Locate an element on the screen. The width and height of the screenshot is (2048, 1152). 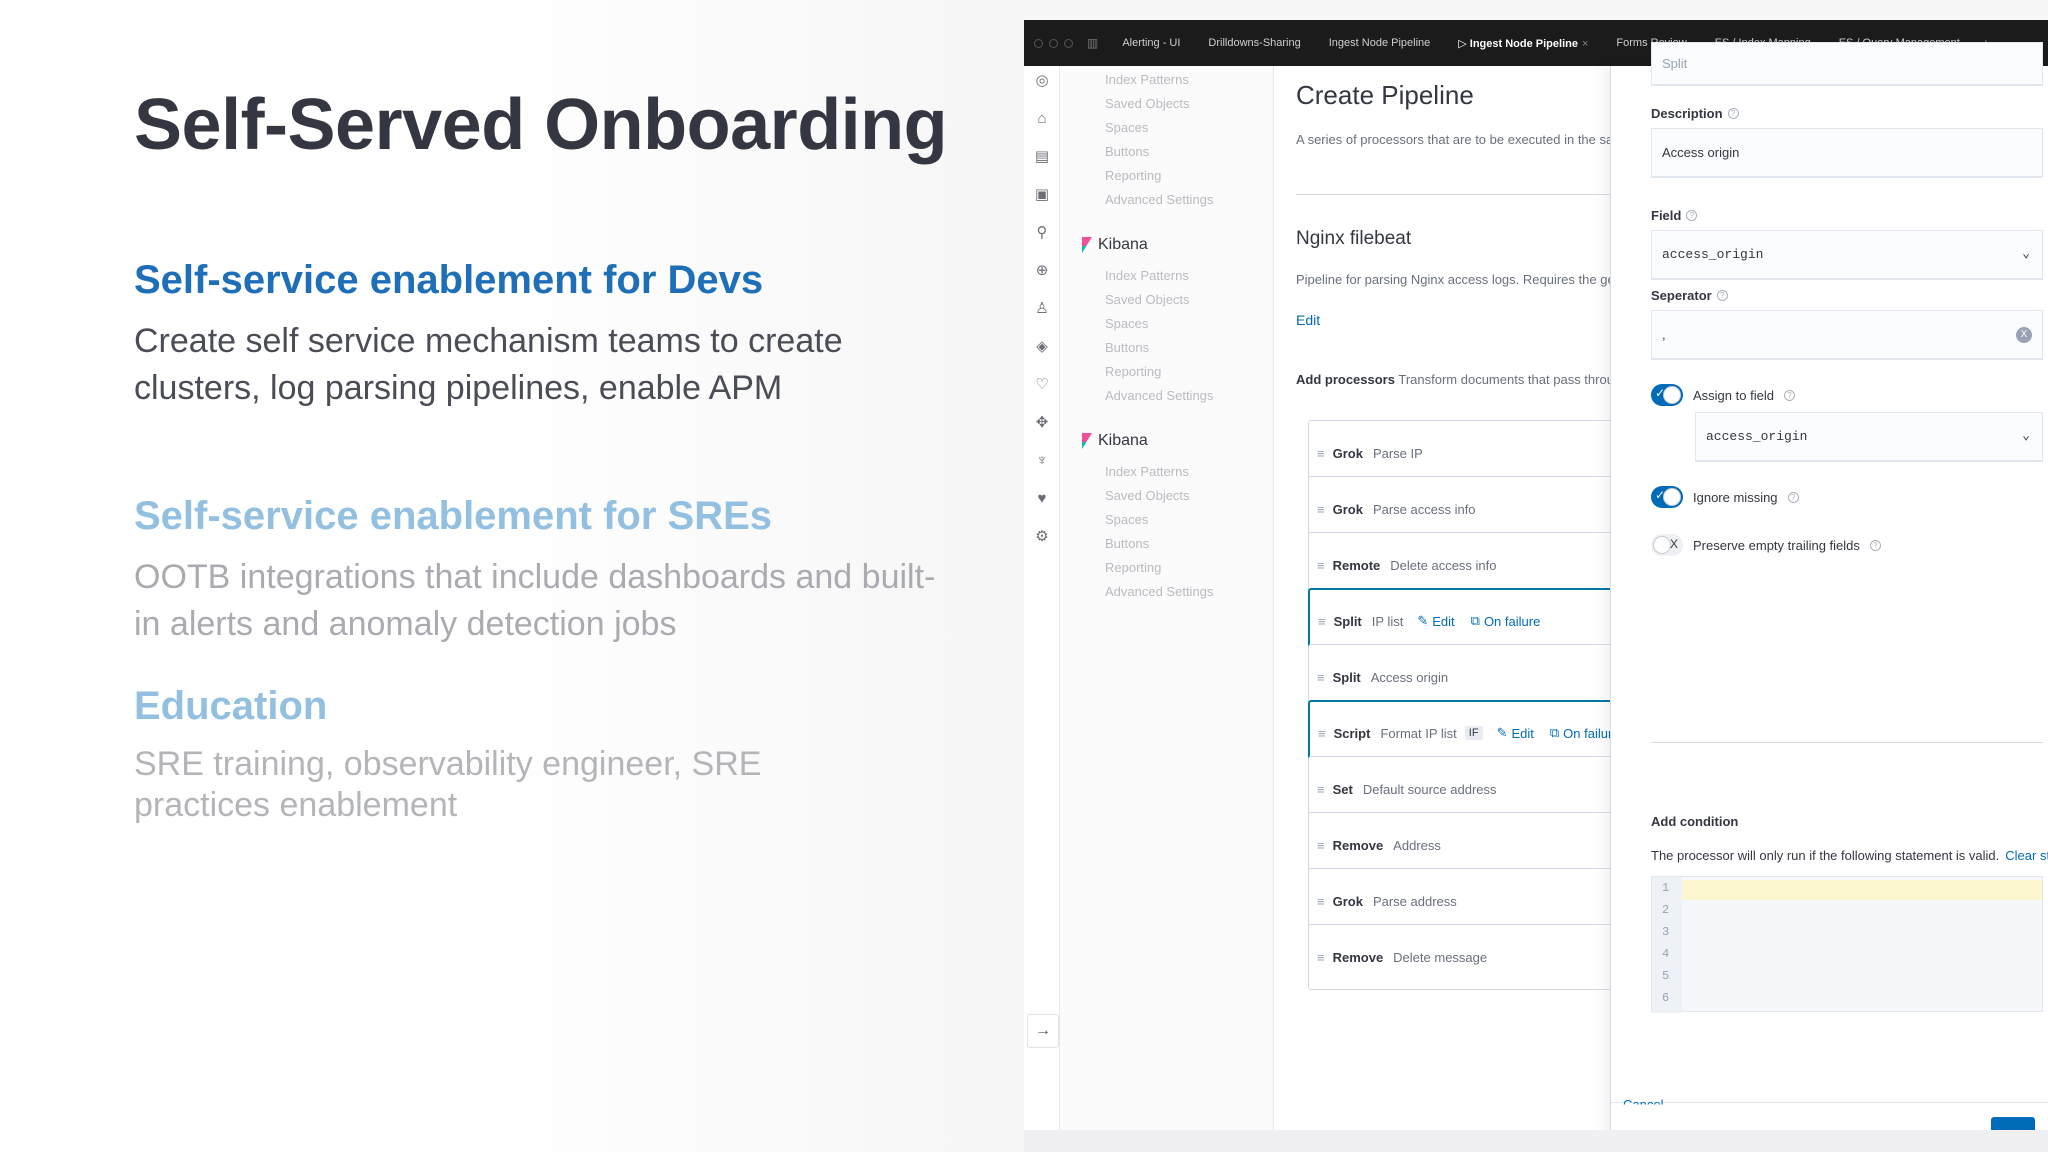
tab-ingest-node-pipeline-active: ▷ Ingest Node Pipeline × is located at coordinates (1523, 43).